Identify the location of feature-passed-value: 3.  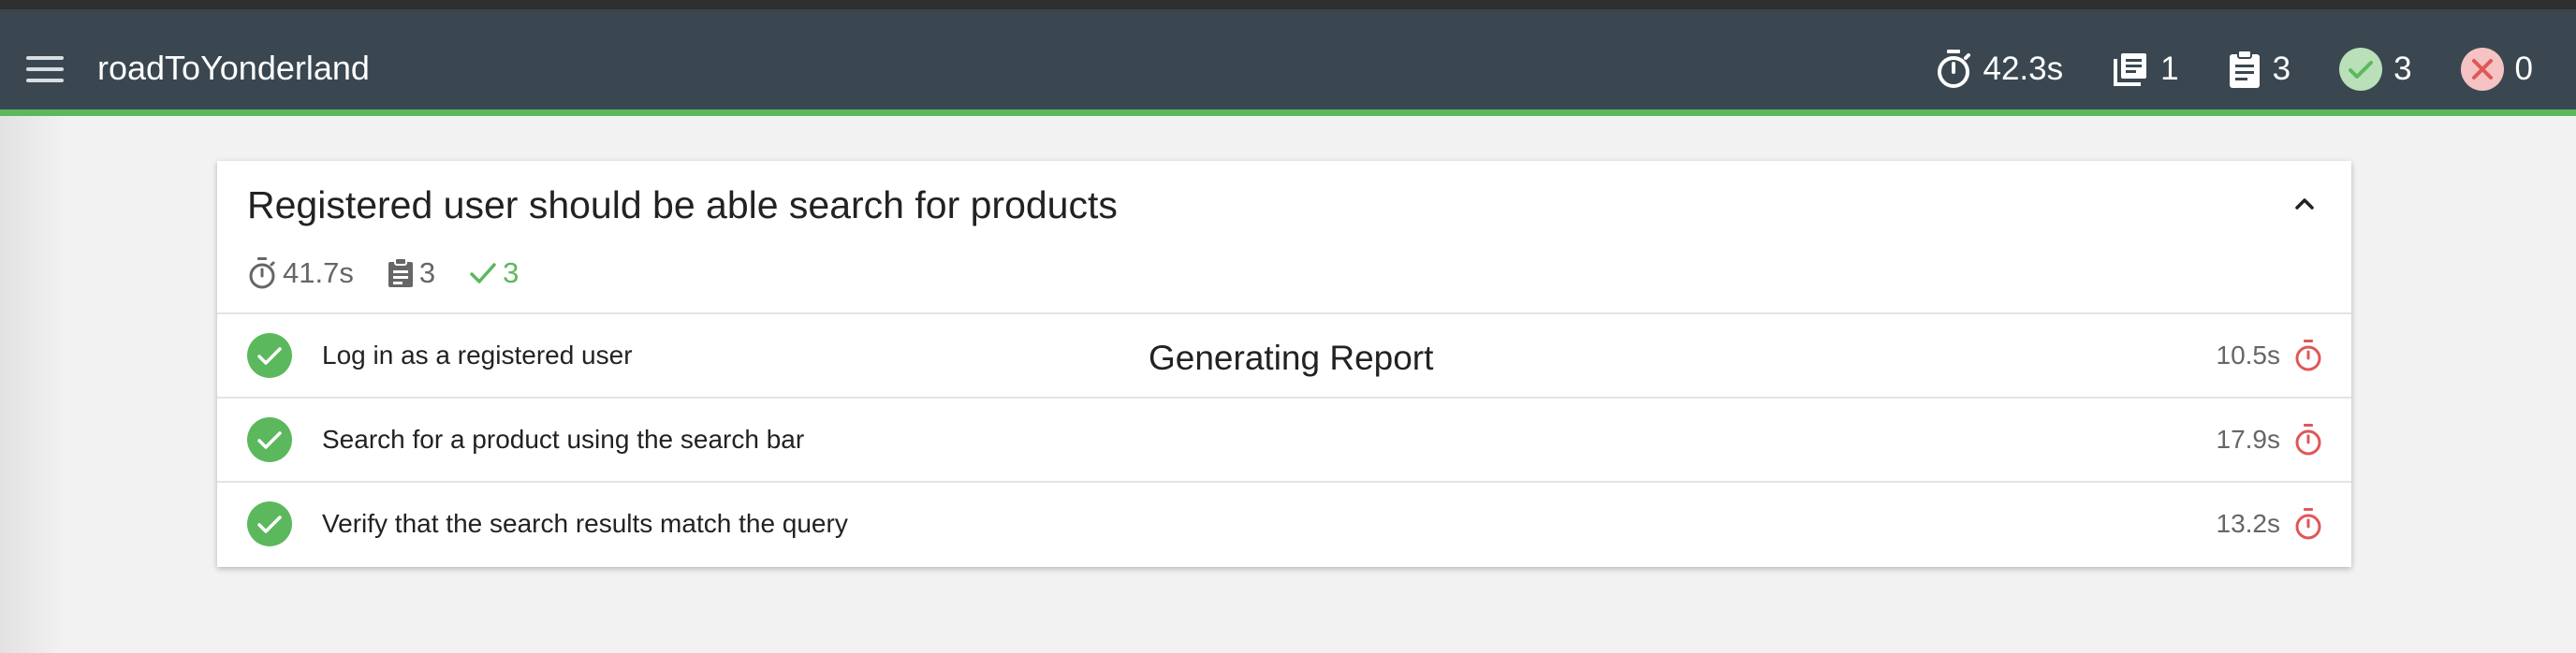
(511, 272).